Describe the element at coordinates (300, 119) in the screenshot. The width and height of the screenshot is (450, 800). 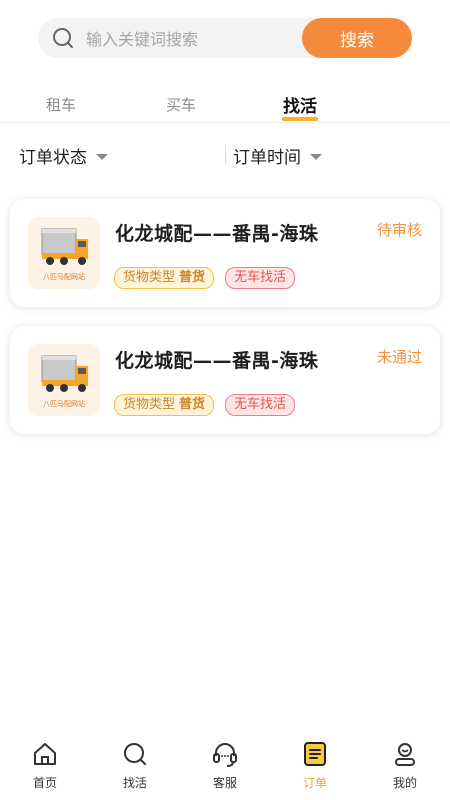
I see `active-tab-indicator` at that location.